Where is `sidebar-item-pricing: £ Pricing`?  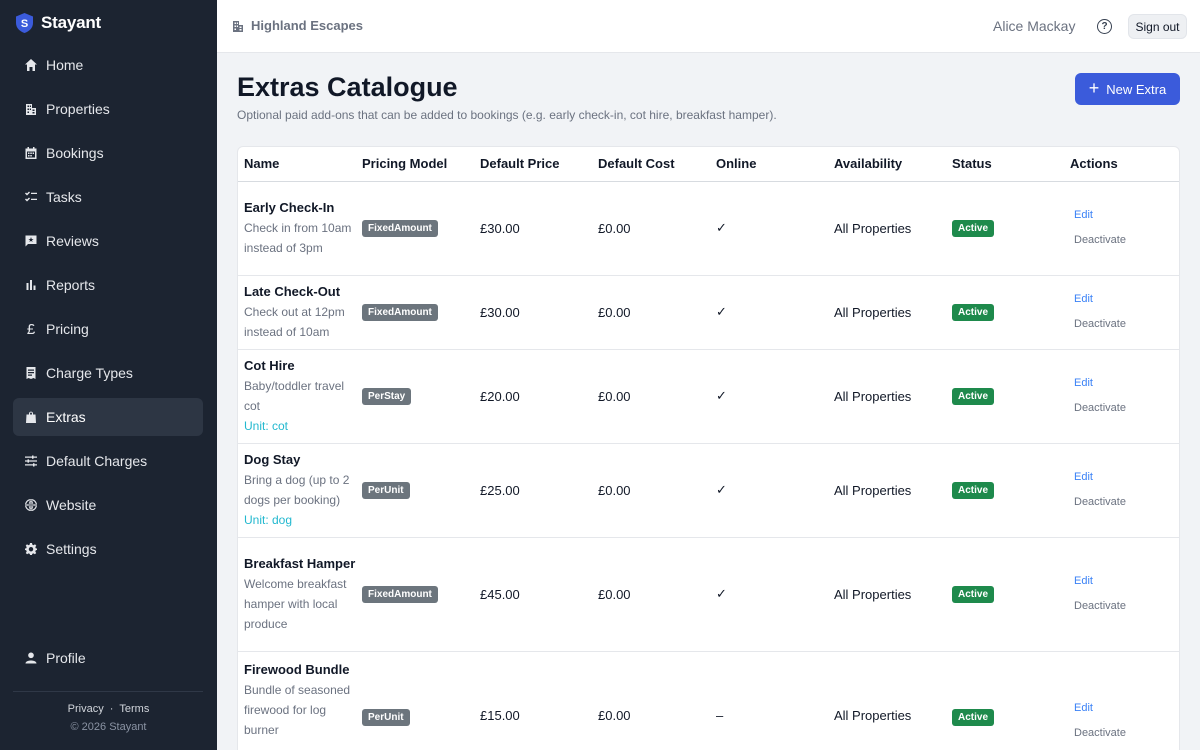
sidebar-item-pricing: £ Pricing is located at coordinates (108, 329).